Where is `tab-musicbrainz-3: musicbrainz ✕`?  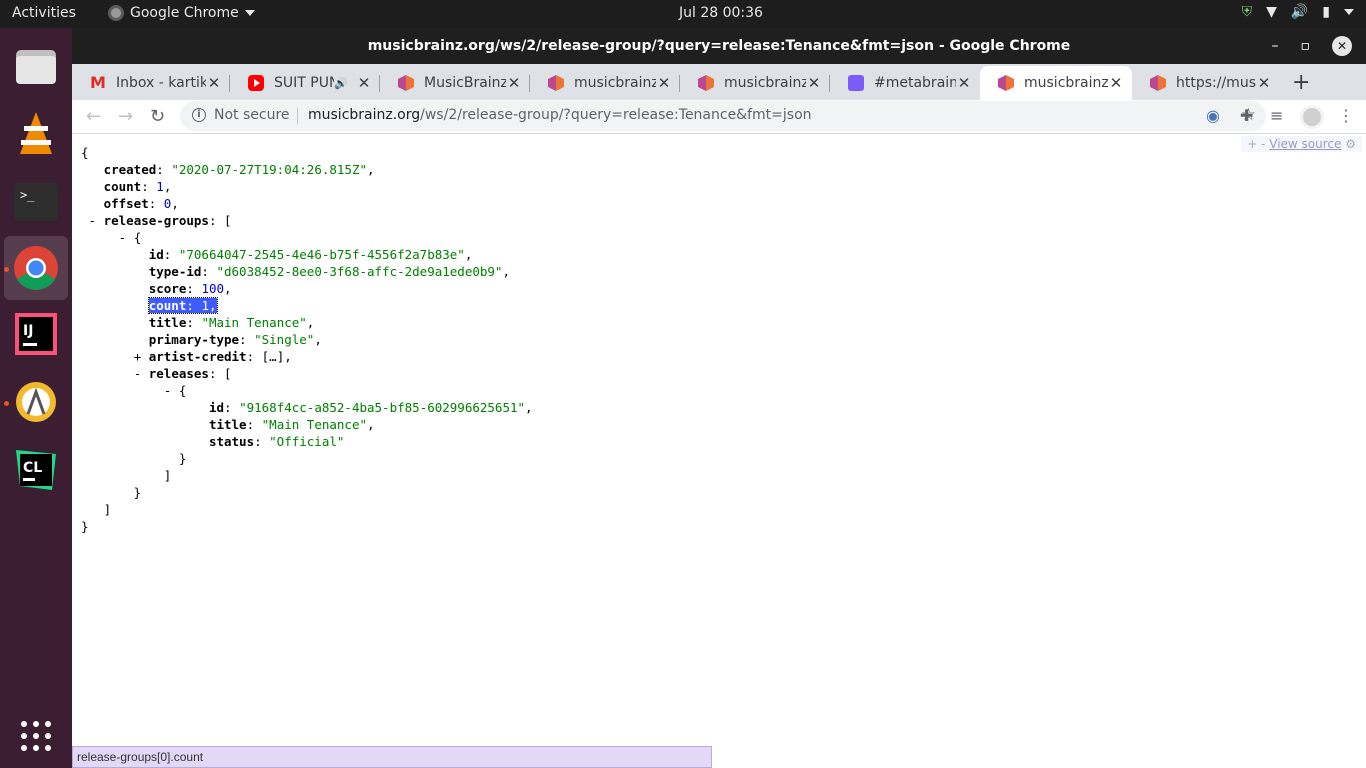 tab-musicbrainz-3: musicbrainz ✕ is located at coordinates (755, 83).